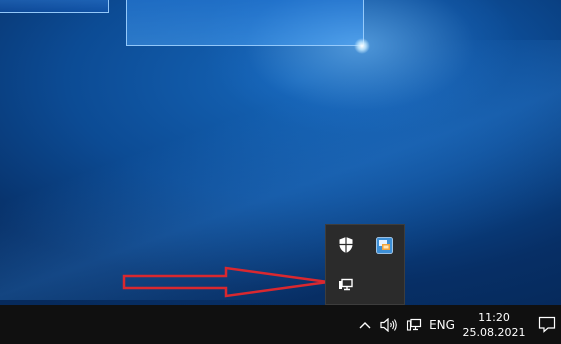  Describe the element at coordinates (494, 317) in the screenshot. I see `clock-time: 11:20` at that location.